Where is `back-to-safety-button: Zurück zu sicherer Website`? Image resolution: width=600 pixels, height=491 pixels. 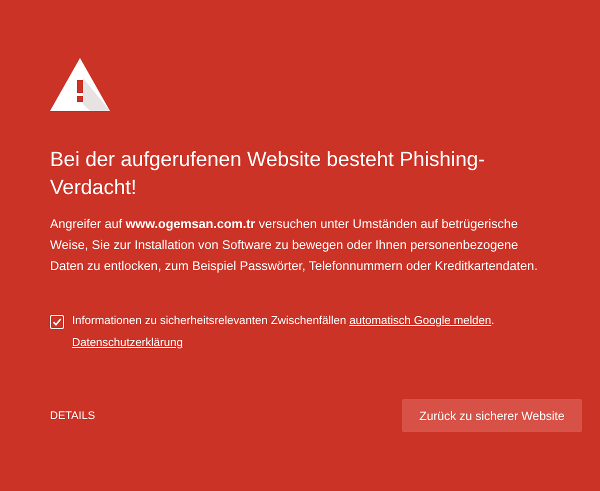 back-to-safety-button: Zurück zu sicherer Website is located at coordinates (492, 415).